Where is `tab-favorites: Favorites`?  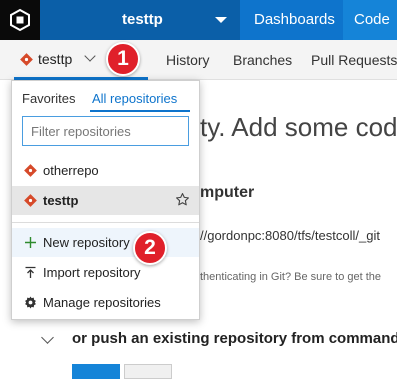 tab-favorites: Favorites is located at coordinates (48, 98).